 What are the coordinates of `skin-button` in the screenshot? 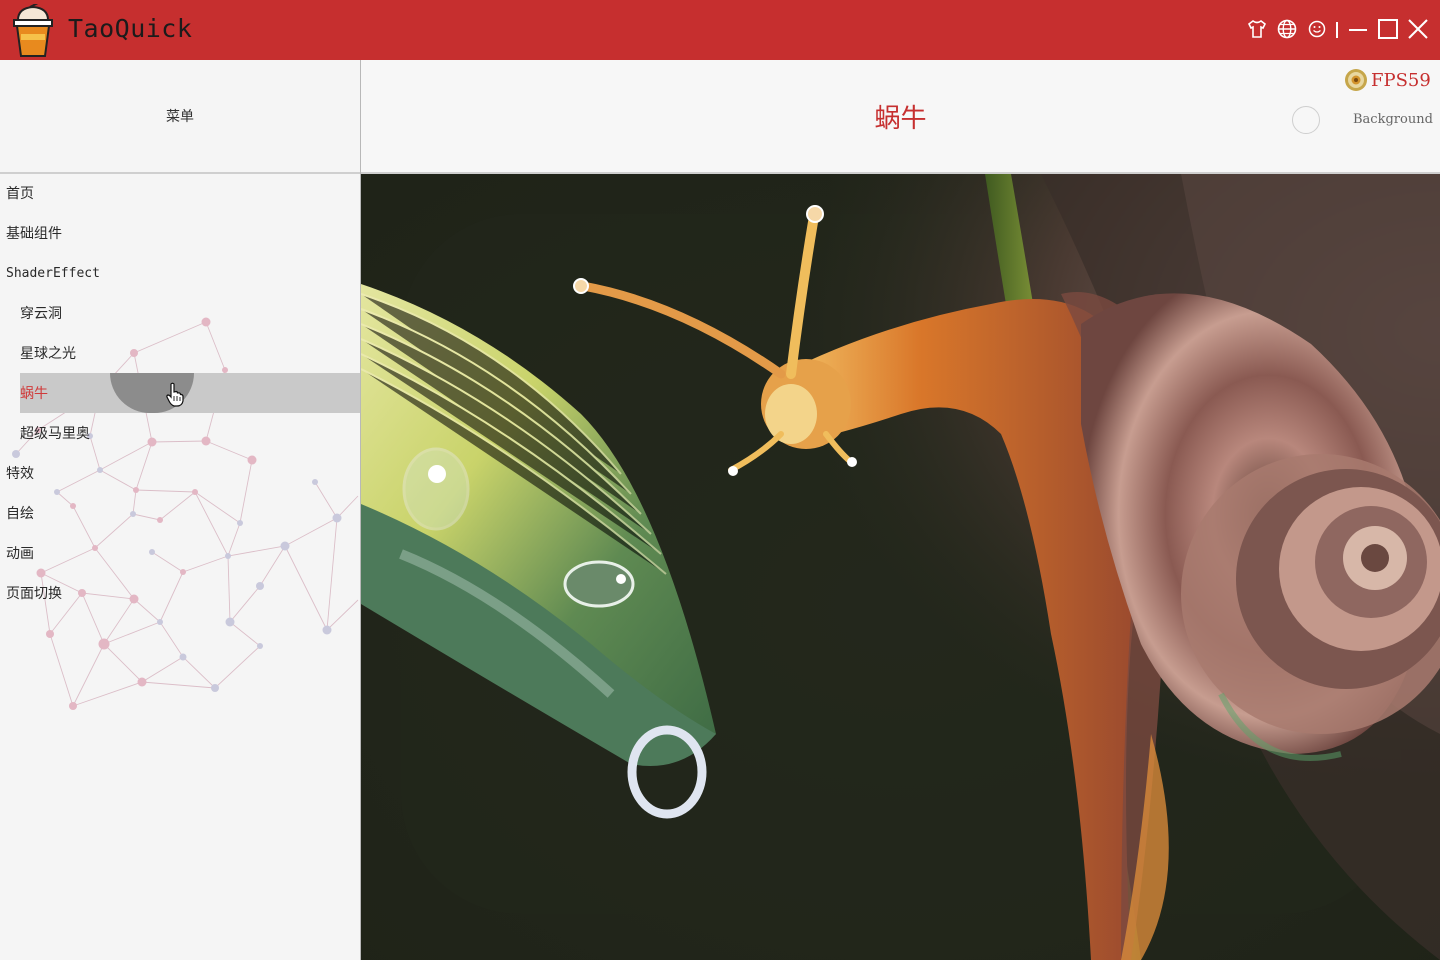 It's located at (1257, 29).